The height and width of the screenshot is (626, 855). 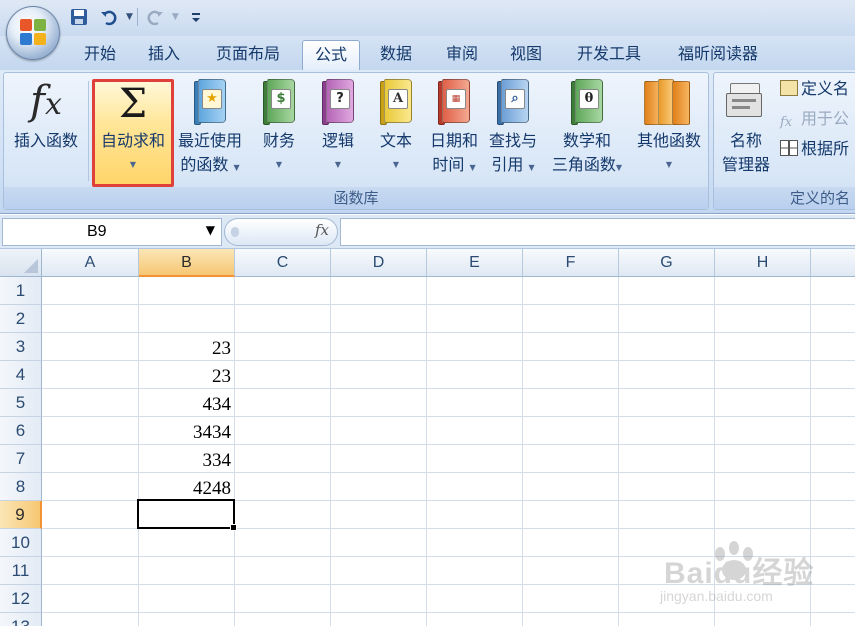 I want to click on cell-b4: 23, so click(x=187, y=375).